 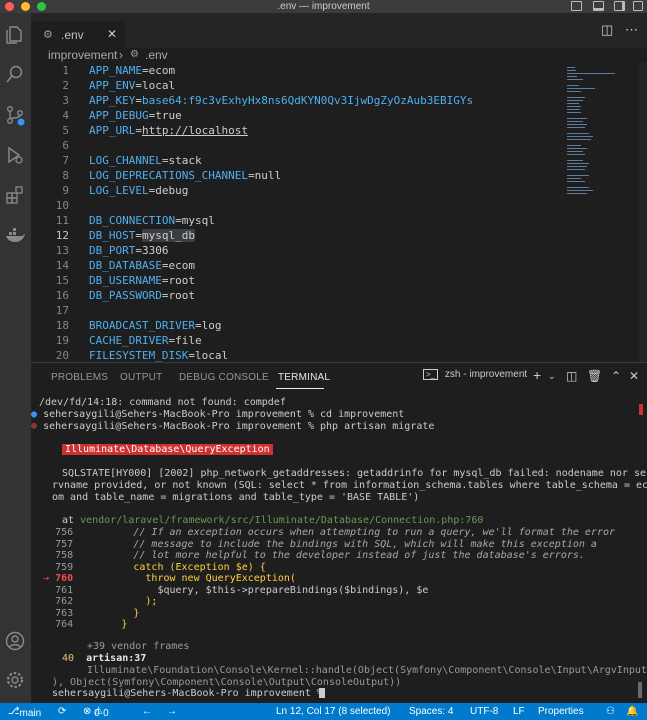 What do you see at coordinates (78, 34) in the screenshot?
I see `tab-env: ⚙ .env ✕` at bounding box center [78, 34].